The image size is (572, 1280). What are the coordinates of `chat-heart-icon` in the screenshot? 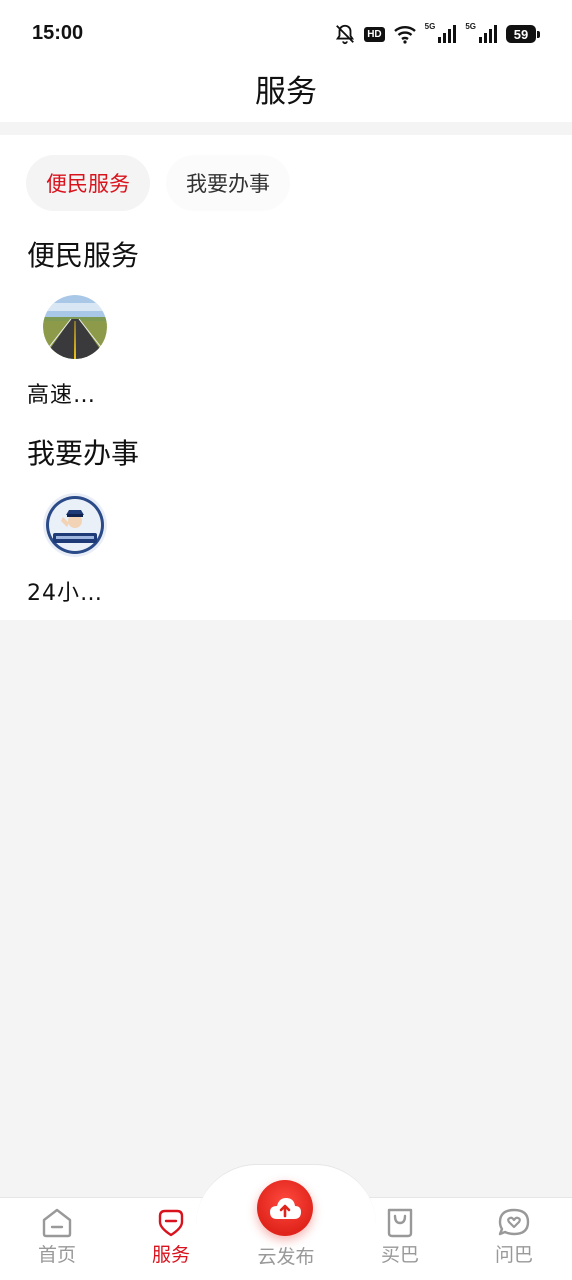 It's located at (514, 1222).